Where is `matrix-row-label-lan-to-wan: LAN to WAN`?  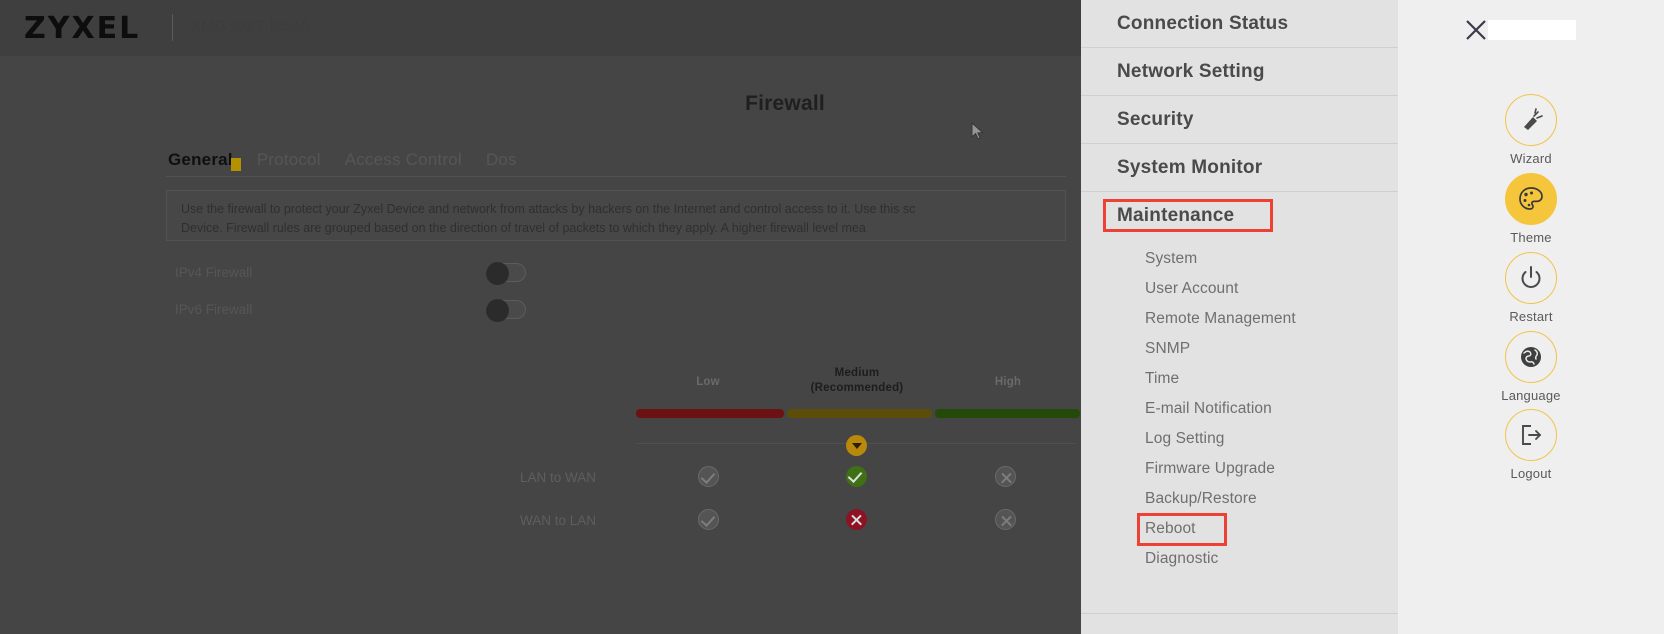
matrix-row-label-lan-to-wan: LAN to WAN is located at coordinates (558, 477).